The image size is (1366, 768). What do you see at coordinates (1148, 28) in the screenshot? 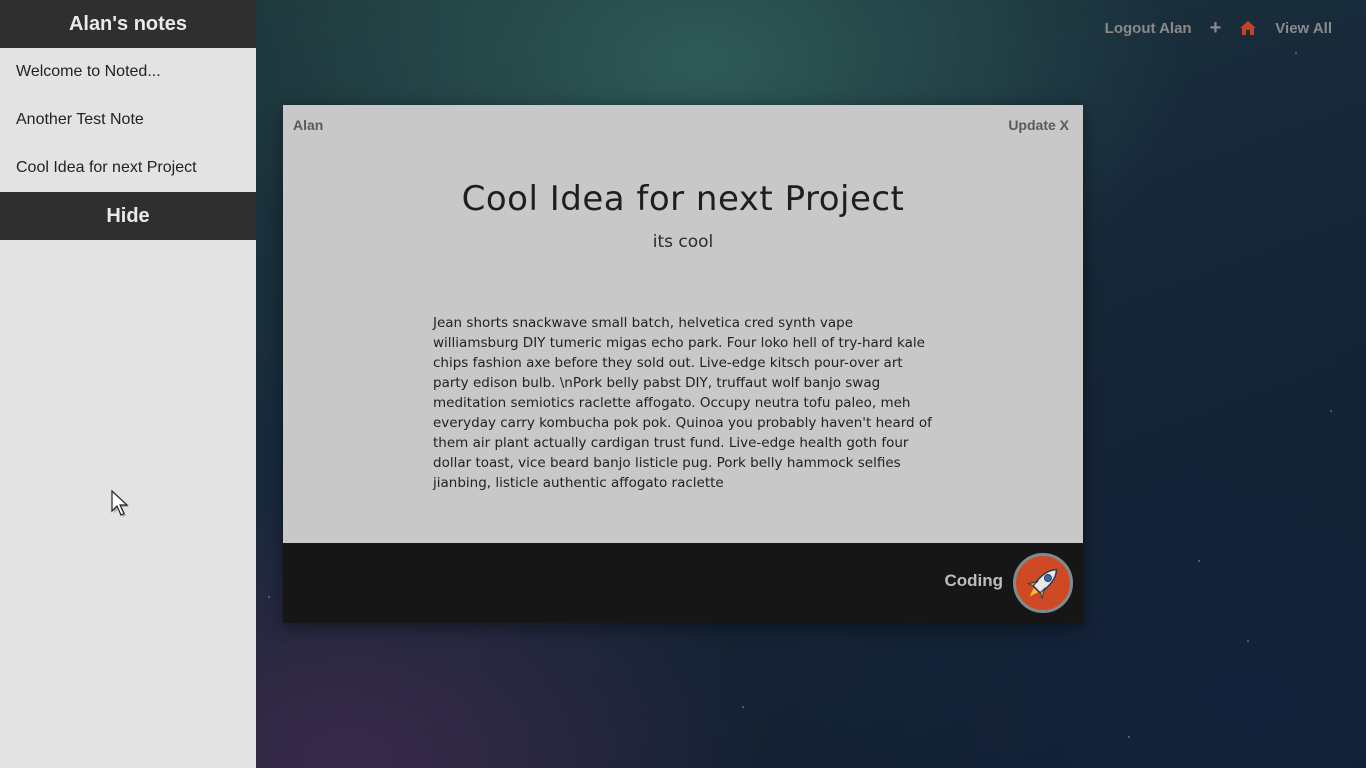
I see `logout-link: Logout Alan` at bounding box center [1148, 28].